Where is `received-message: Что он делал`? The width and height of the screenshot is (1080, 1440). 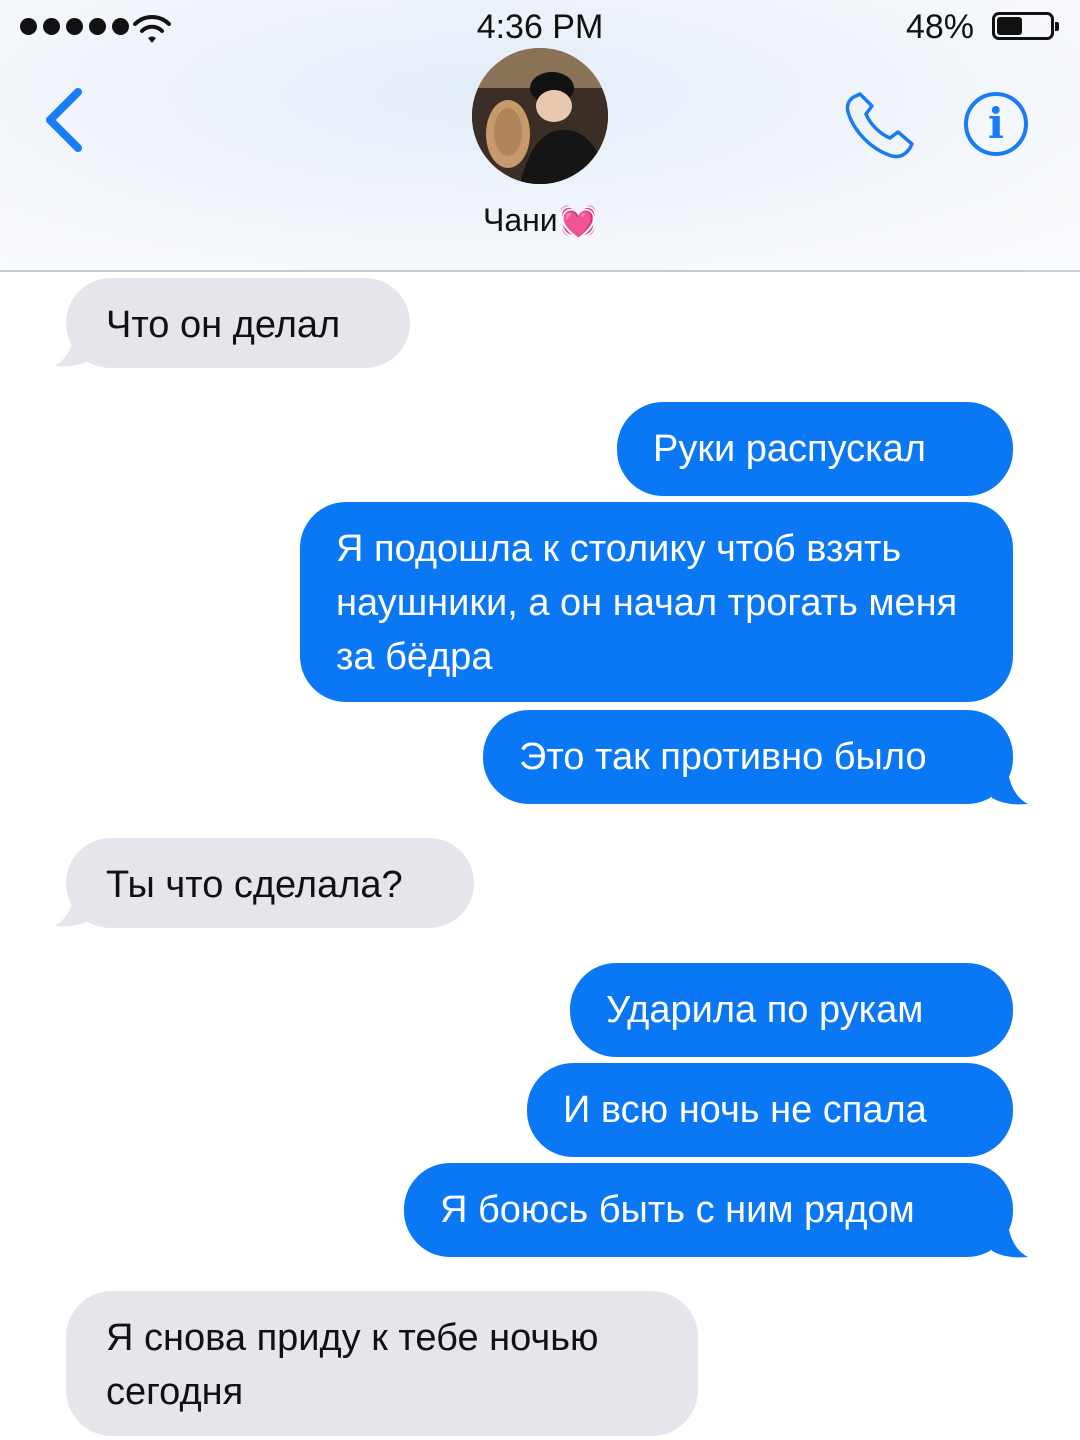
received-message: Что он делал is located at coordinates (238, 323).